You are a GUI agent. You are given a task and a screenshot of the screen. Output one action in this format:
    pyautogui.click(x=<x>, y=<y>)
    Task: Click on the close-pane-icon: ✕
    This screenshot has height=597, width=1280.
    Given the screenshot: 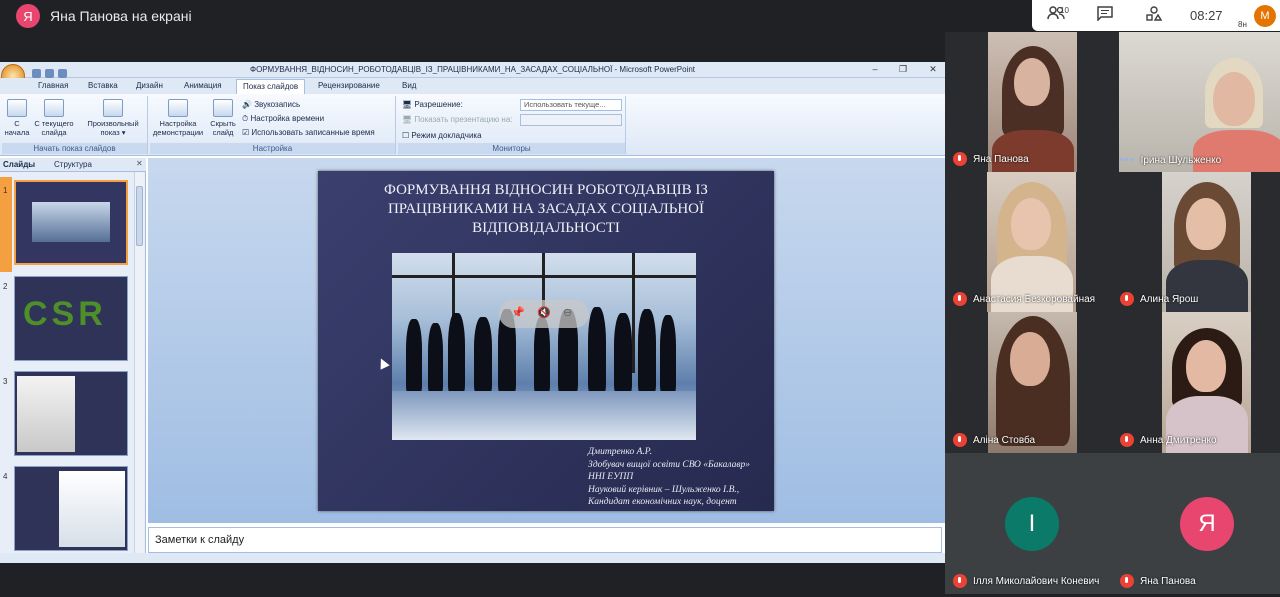 What is the action you would take?
    pyautogui.click(x=139, y=163)
    